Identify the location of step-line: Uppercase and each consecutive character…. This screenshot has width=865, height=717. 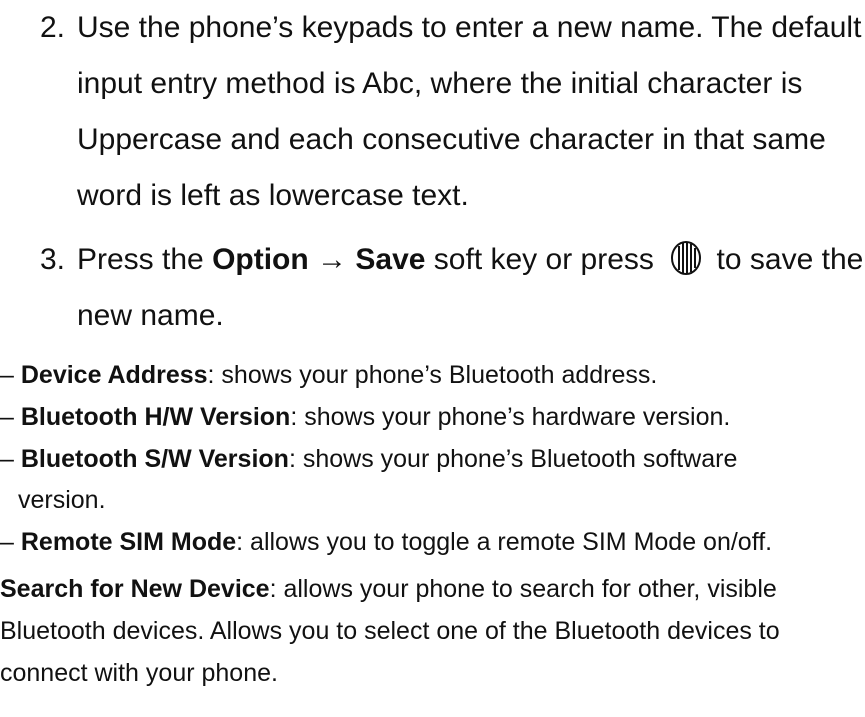
(451, 139).